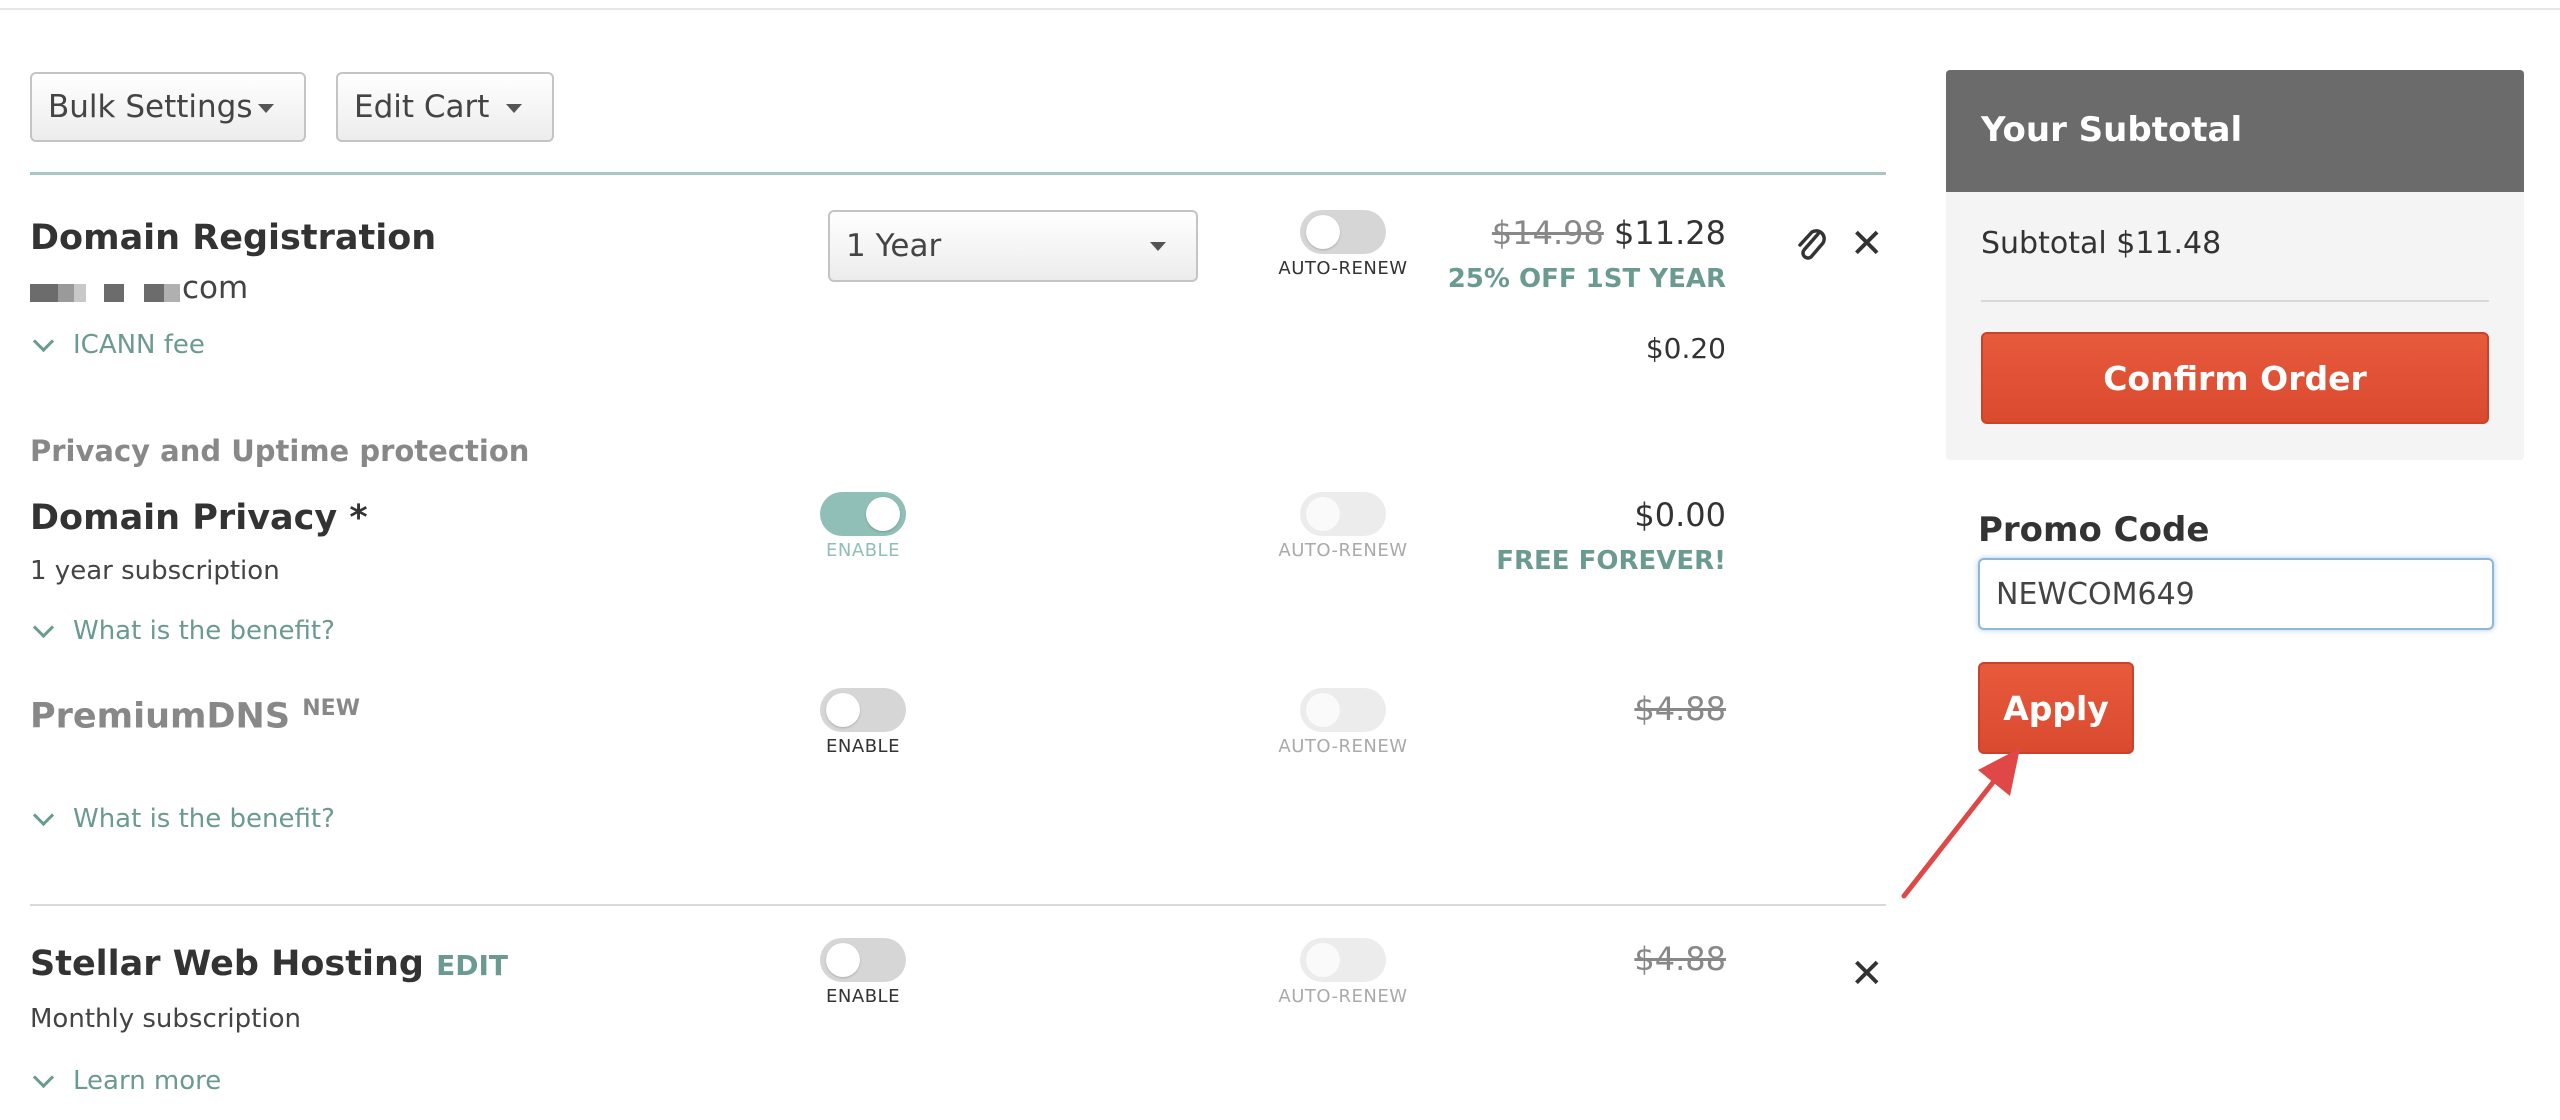 This screenshot has height=1120, width=2560. Describe the element at coordinates (1867, 974) in the screenshot. I see `remove-hosting-close-icon: ✕` at that location.